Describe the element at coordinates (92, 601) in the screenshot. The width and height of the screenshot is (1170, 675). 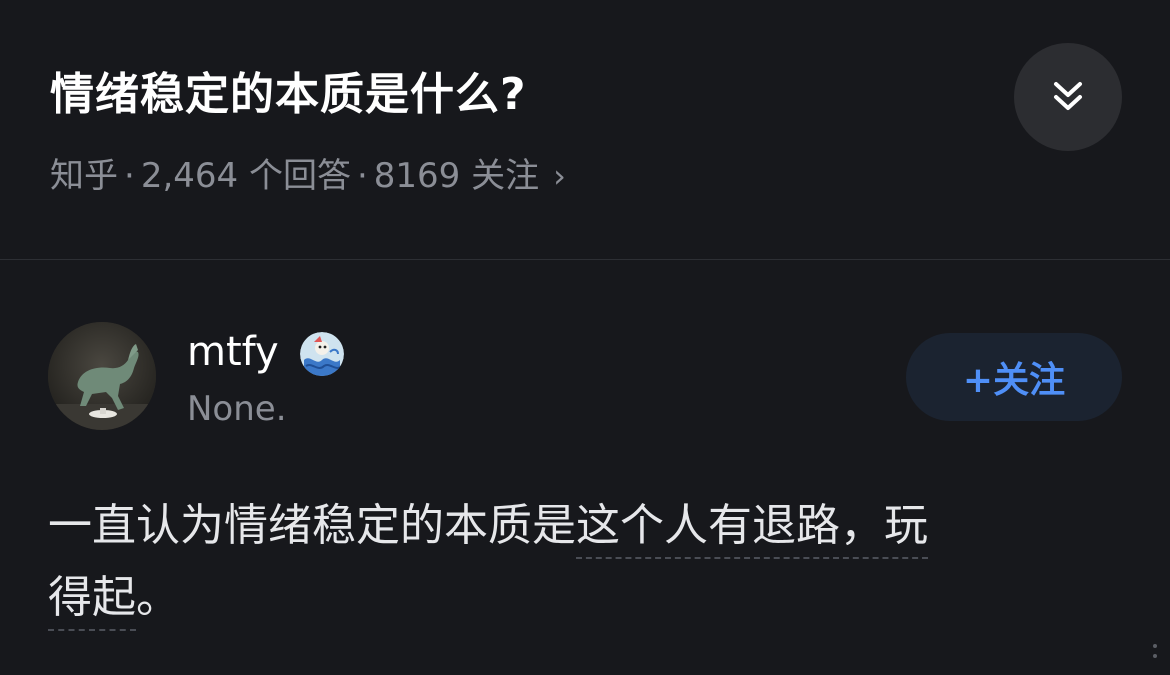
I see `answer-highlight: 得起` at that location.